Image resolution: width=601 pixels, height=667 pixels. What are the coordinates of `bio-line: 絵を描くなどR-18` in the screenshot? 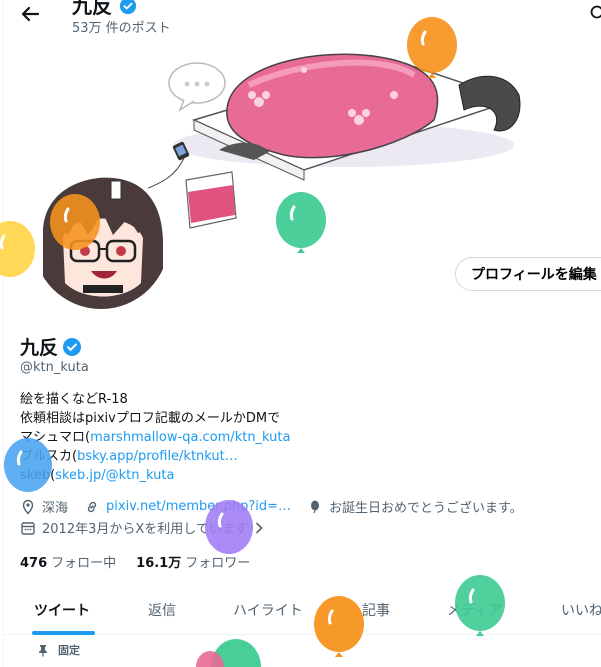 It's located at (74, 399).